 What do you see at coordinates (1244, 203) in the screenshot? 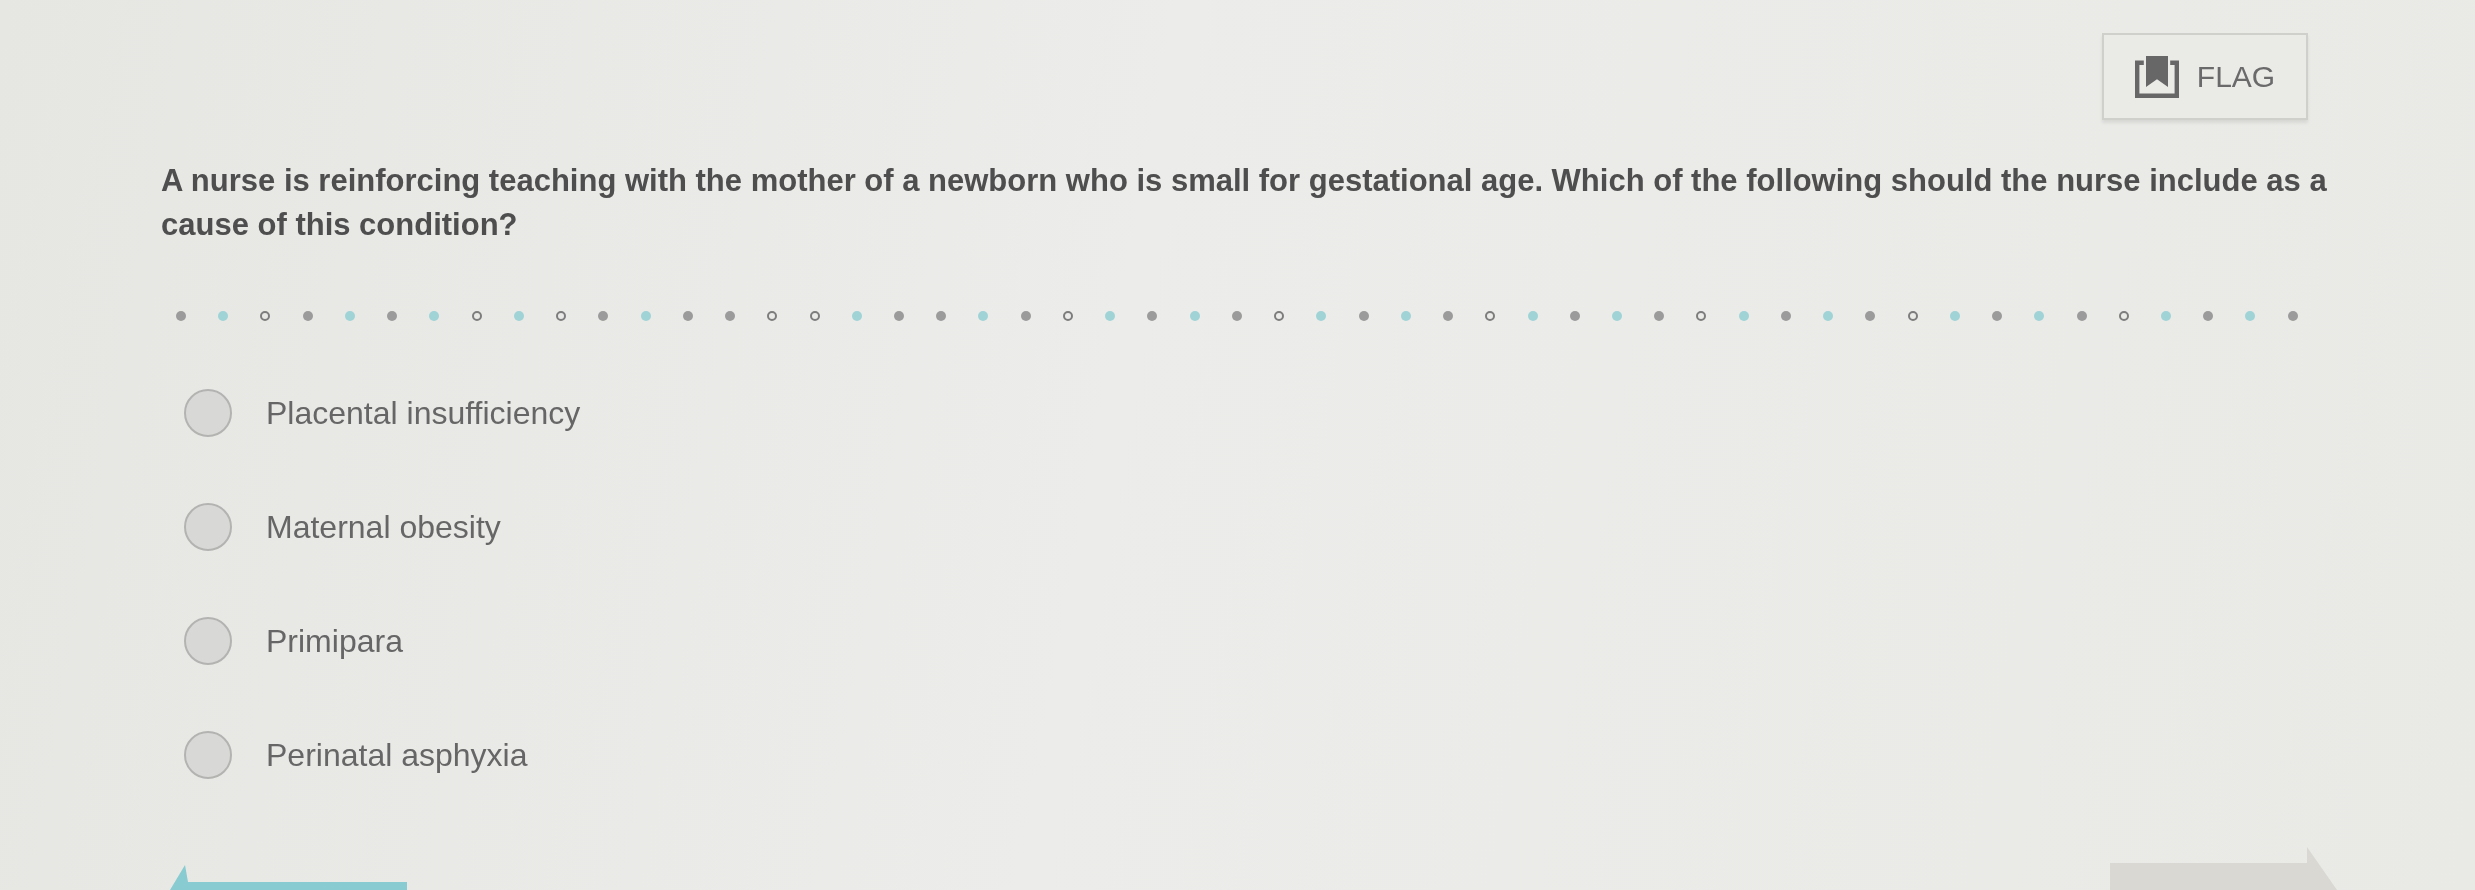
I see `question-text: A nurse is reinforcing teaching with the mother of a newborn who is small for gestational age. Which of the following should the nurse include as a cause of this condition?` at bounding box center [1244, 203].